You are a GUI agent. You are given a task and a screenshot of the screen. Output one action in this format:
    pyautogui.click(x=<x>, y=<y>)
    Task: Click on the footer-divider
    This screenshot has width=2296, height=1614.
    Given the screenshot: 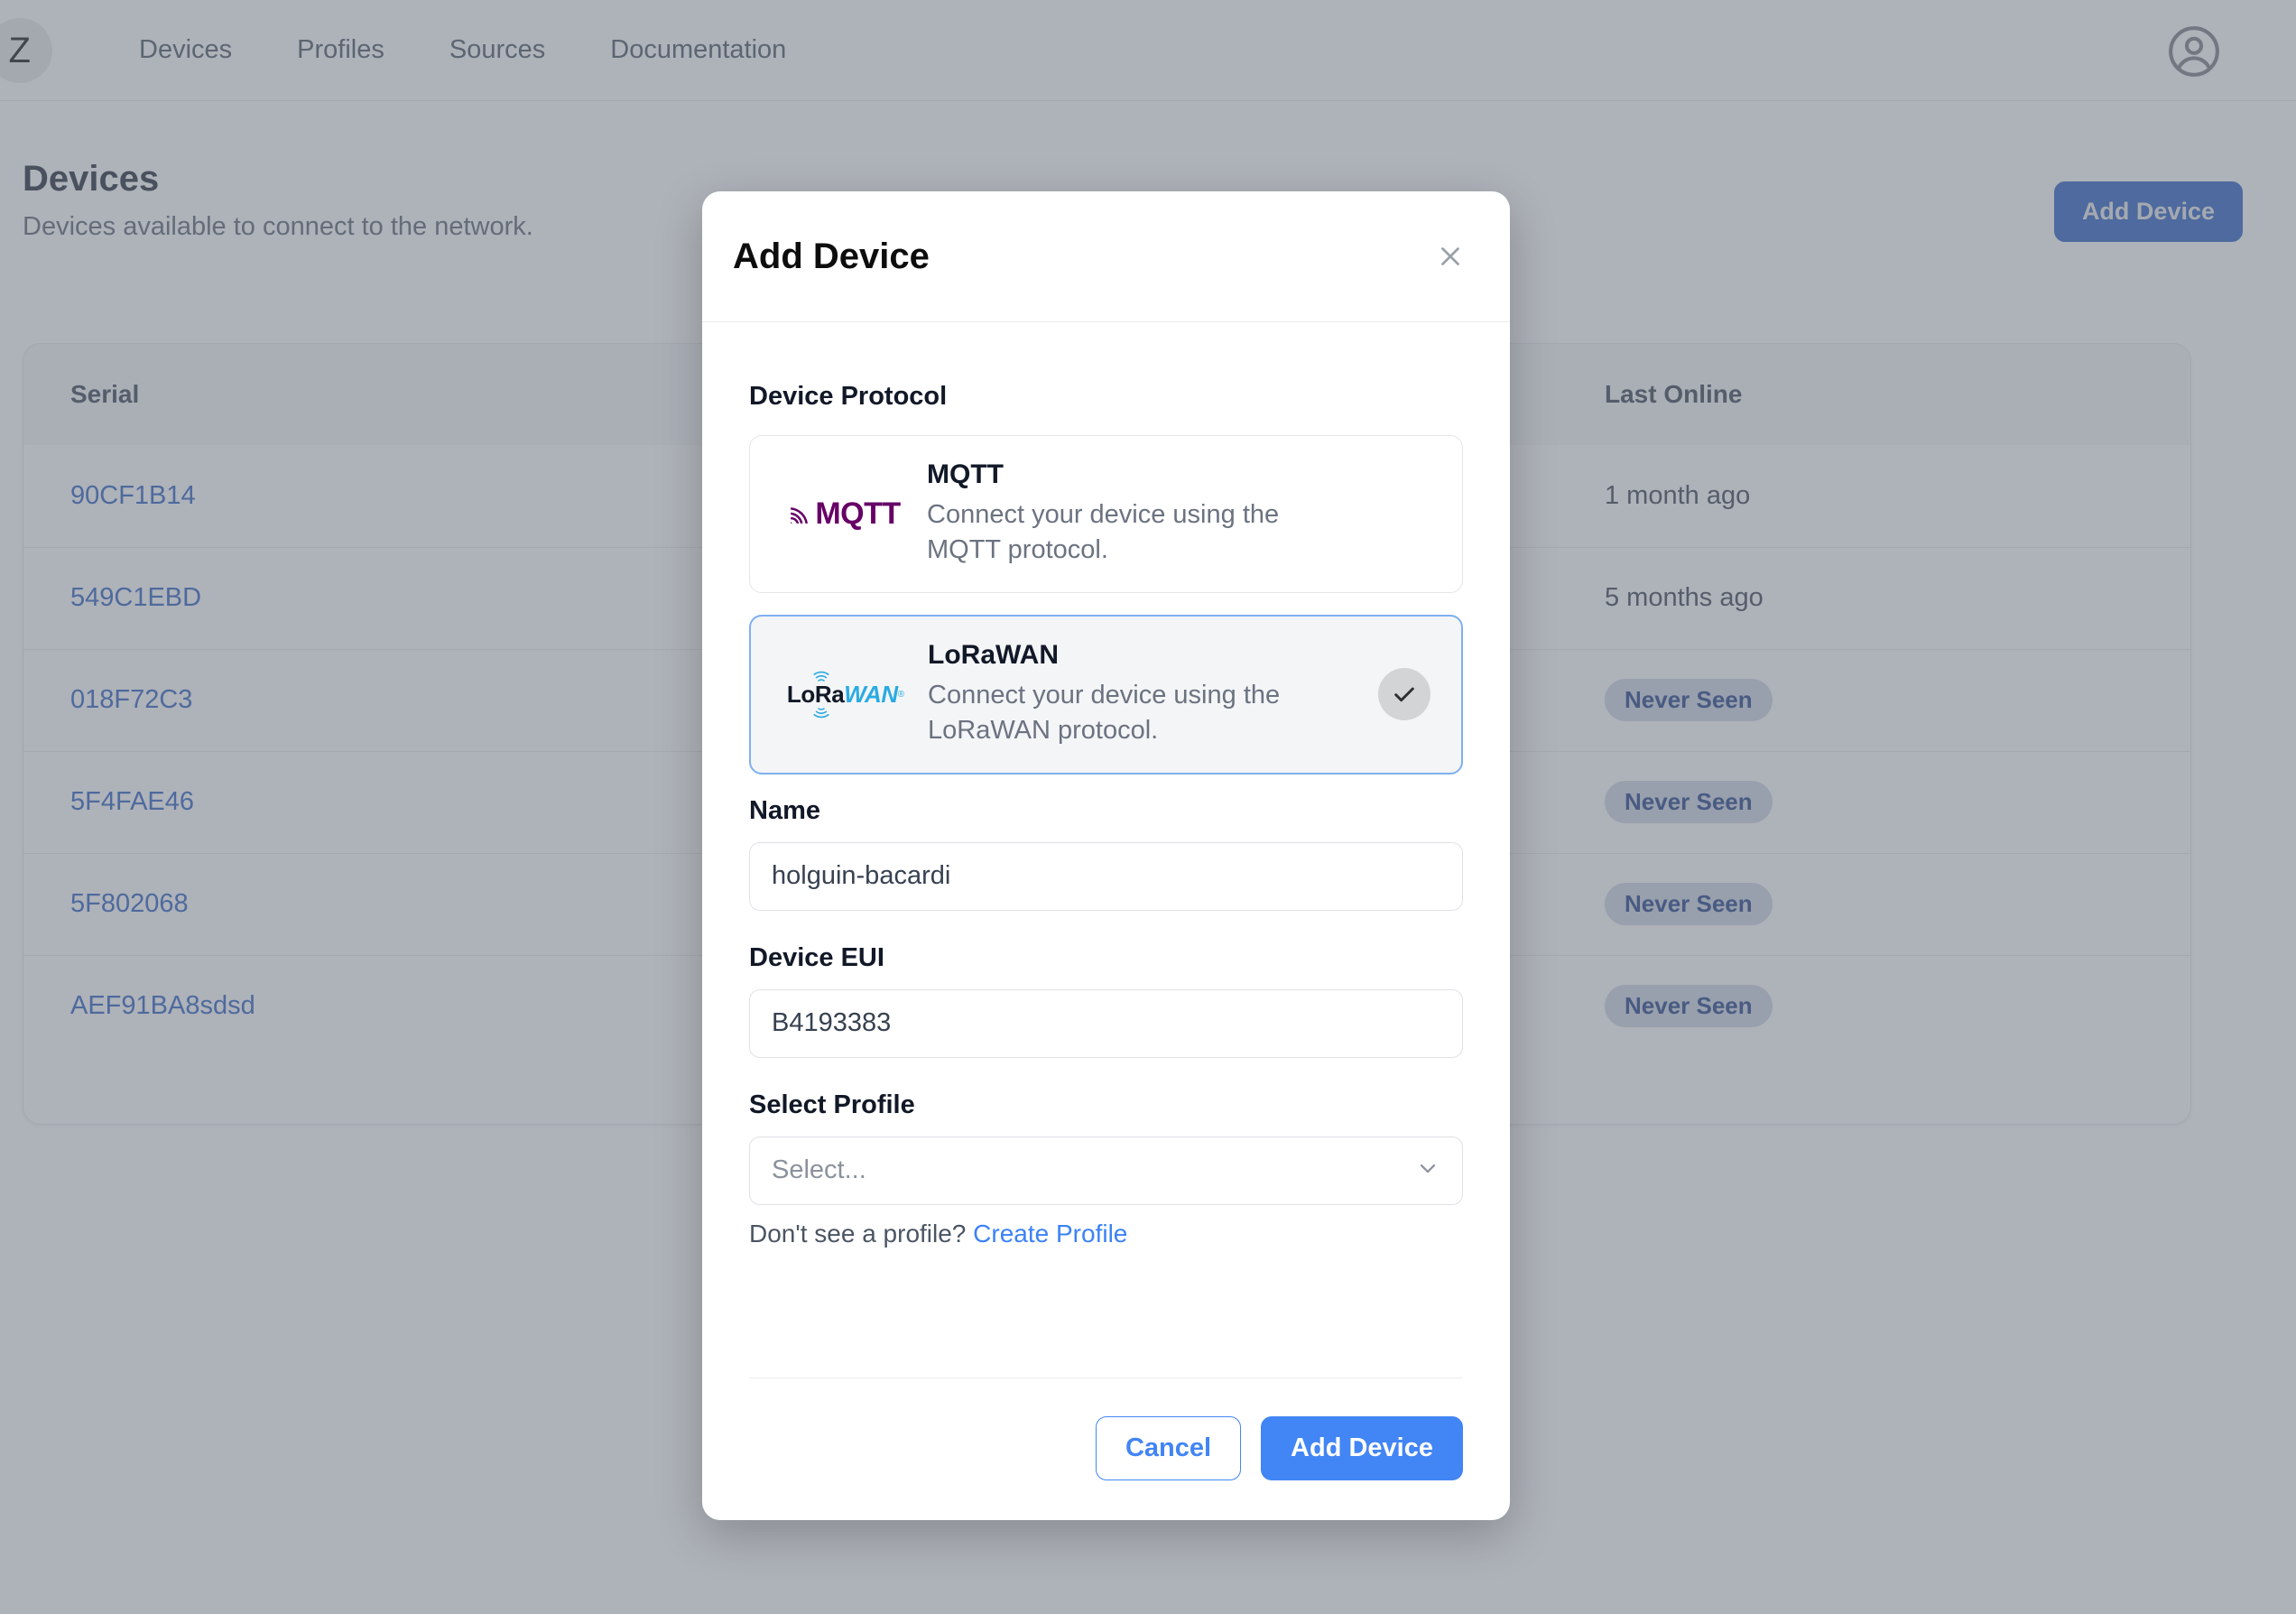 What is the action you would take?
    pyautogui.click(x=1106, y=1377)
    